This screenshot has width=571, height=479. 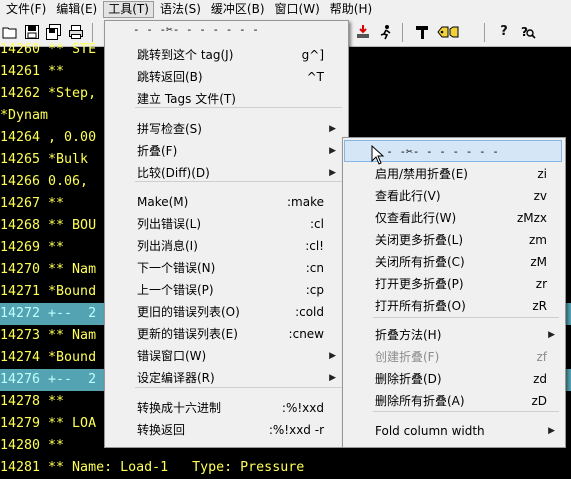 I want to click on editor-line: 14281 ** Name: Load-1 Type: Pressure, so click(x=285, y=468).